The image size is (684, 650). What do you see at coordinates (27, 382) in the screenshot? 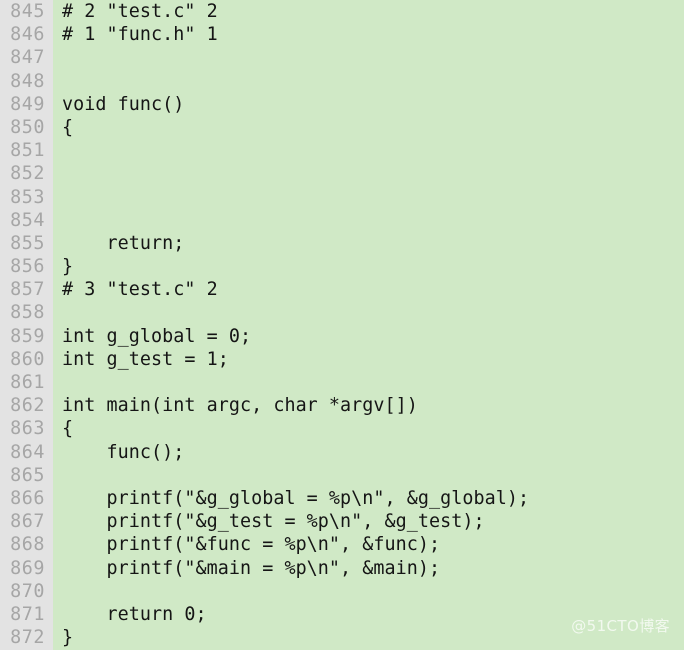
I see `line-number: 861` at bounding box center [27, 382].